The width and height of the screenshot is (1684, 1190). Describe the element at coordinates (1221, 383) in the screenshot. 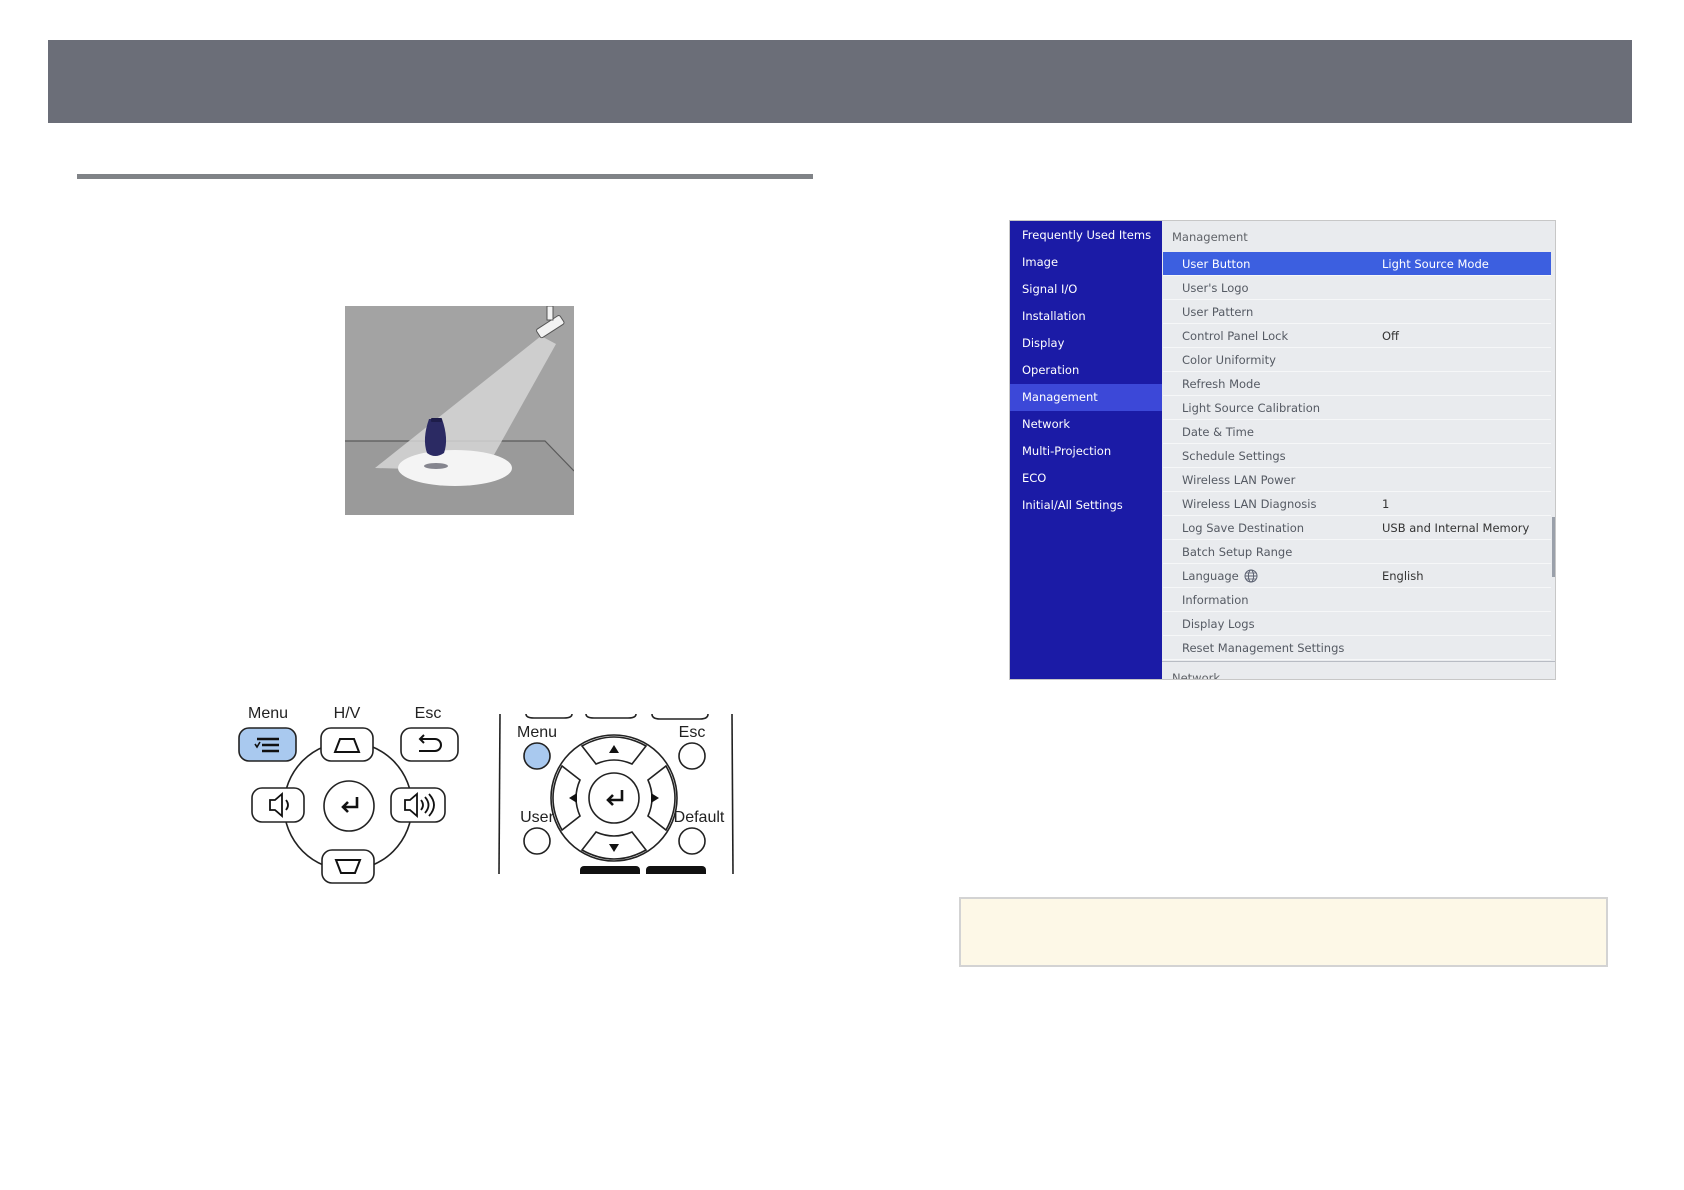

I see `row-label: Refresh Mode` at that location.